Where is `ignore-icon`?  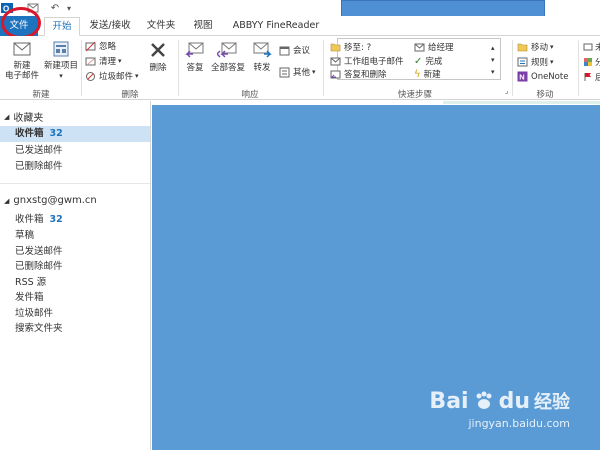
ignore-icon is located at coordinates (90, 46).